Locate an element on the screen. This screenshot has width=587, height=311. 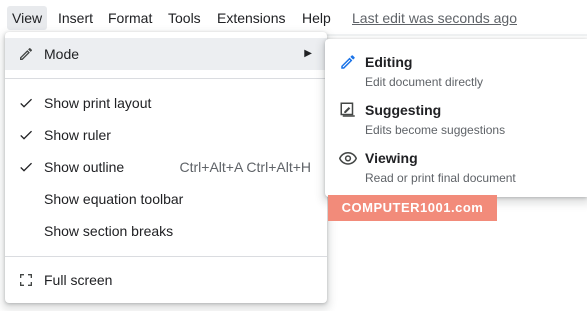
watermark-logo: COMPUTER1001.com is located at coordinates (412, 208).